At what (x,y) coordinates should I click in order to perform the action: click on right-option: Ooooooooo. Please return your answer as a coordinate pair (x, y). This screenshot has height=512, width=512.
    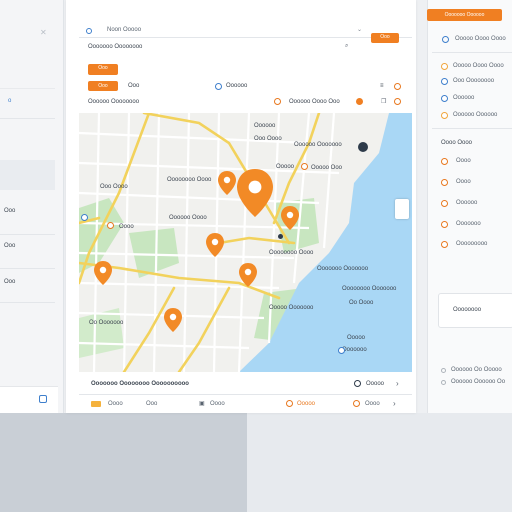
    Looking at the image, I should click on (471, 244).